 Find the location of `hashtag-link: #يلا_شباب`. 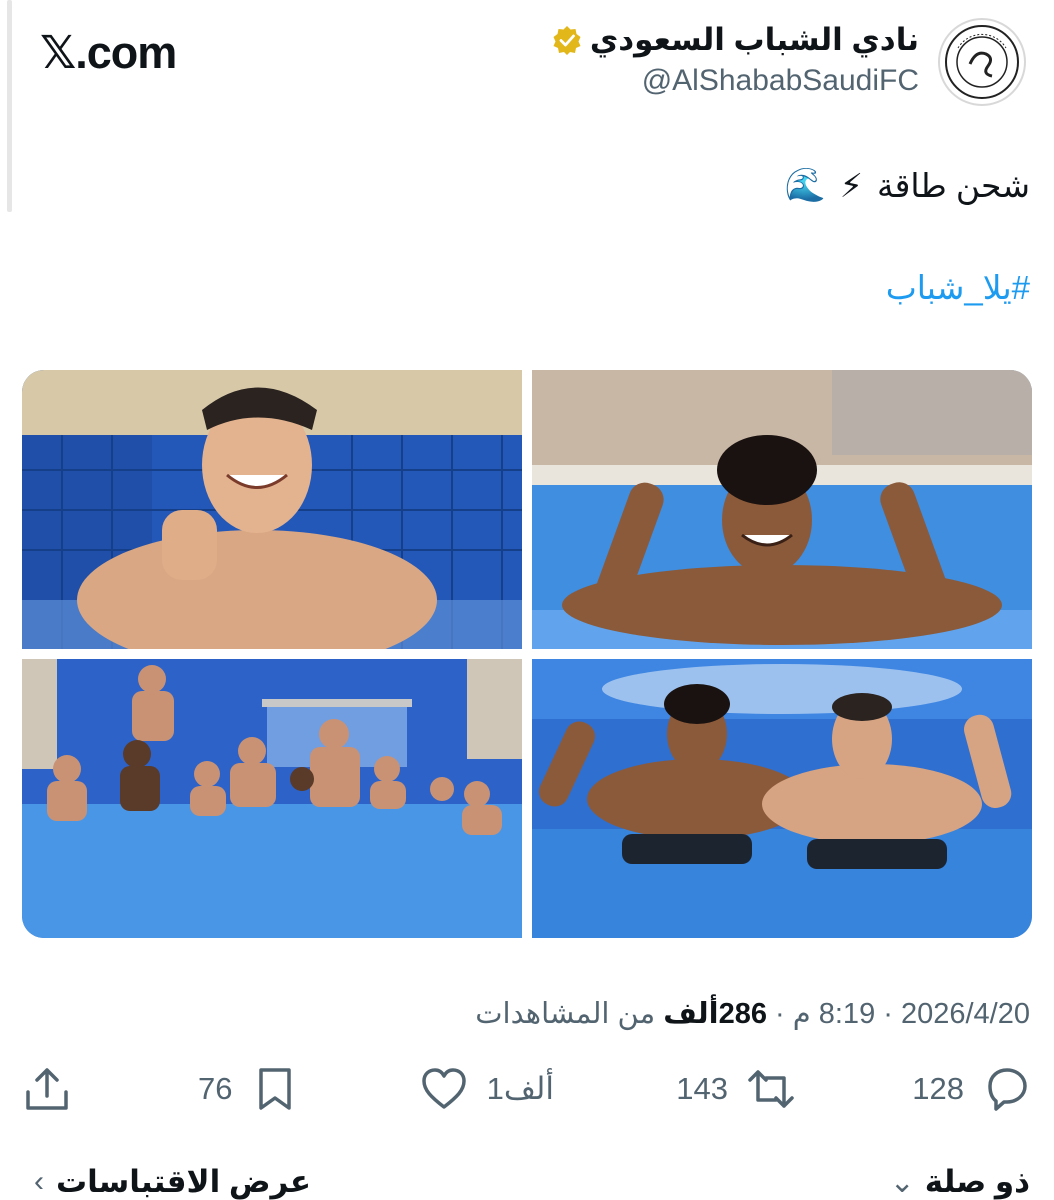

hashtag-link: #يلا_شباب is located at coordinates (958, 287).